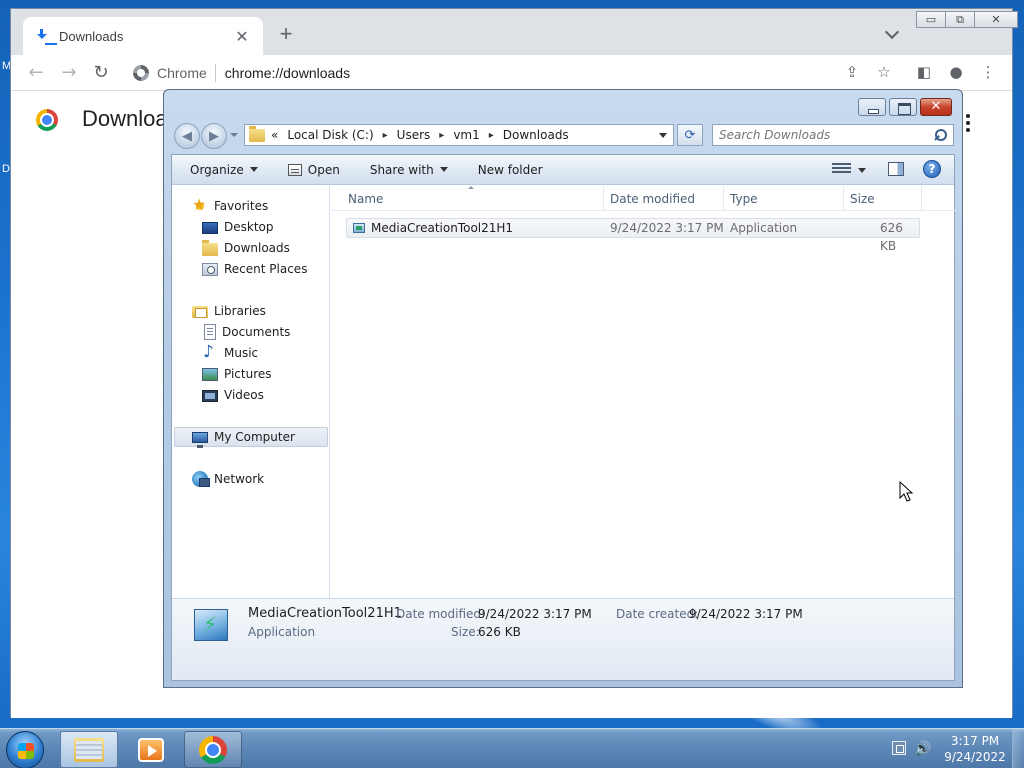 The width and height of the screenshot is (1024, 768). Describe the element at coordinates (473, 198) in the screenshot. I see `column-header-name: Name` at that location.